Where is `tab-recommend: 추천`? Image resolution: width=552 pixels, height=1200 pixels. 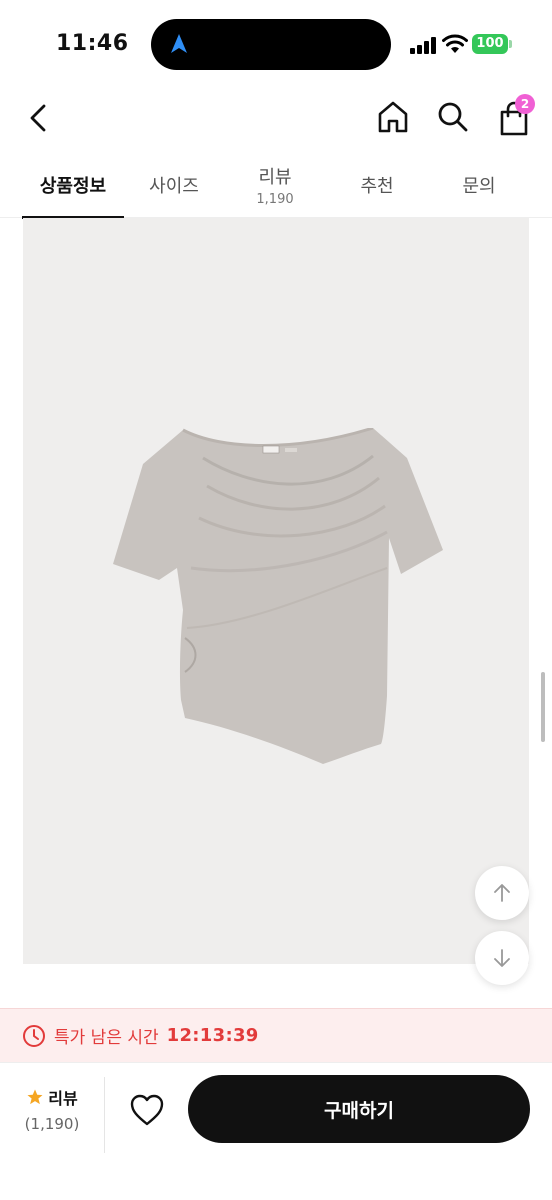 tab-recommend: 추천 is located at coordinates (377, 184).